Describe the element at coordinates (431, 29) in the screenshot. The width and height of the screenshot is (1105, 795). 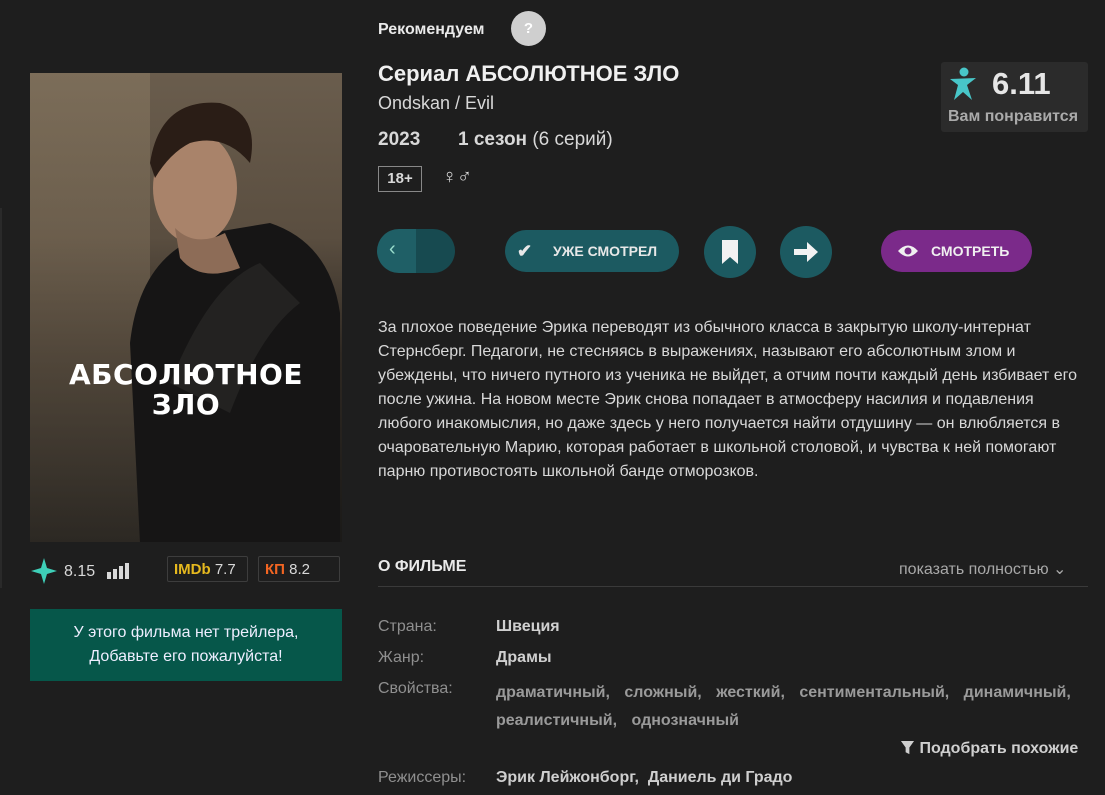
I see `recommend-label: Рекомендуем` at that location.